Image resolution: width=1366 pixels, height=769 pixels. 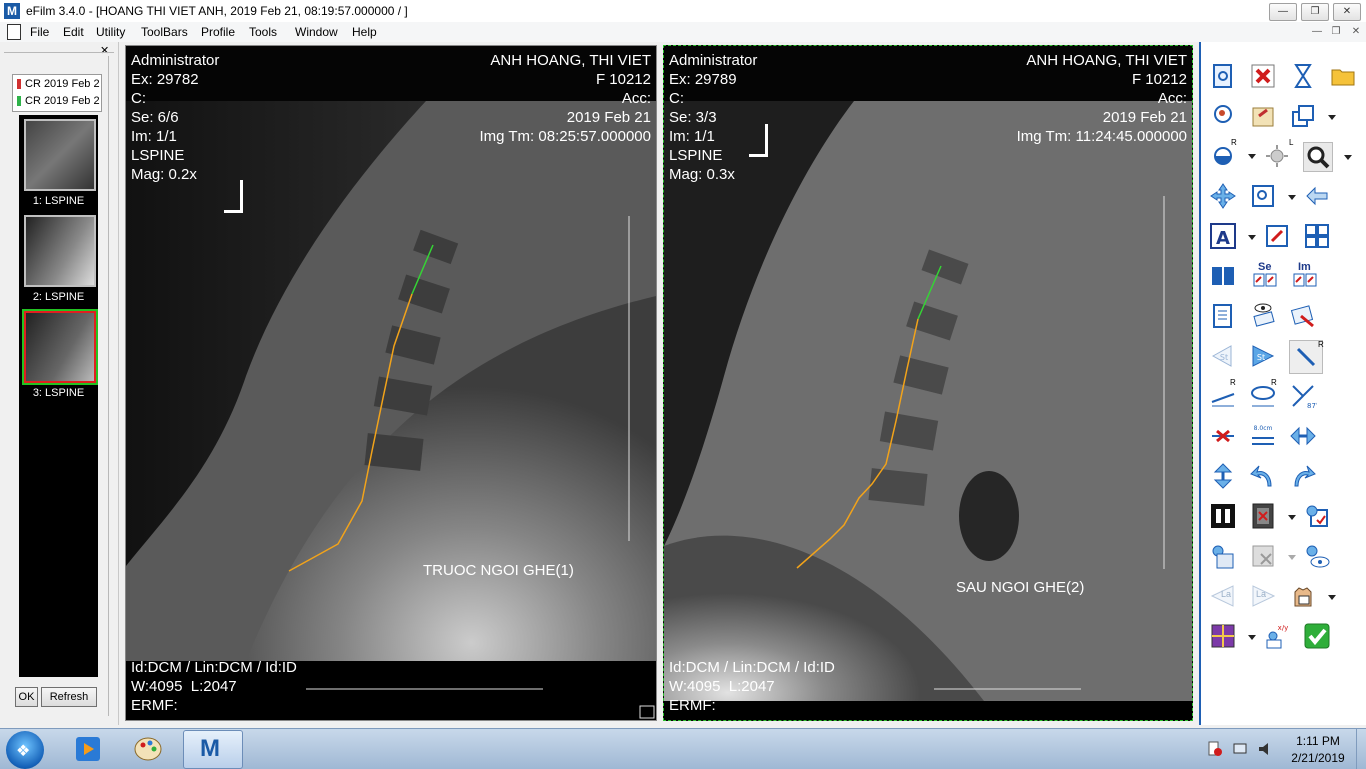 What do you see at coordinates (110, 32) in the screenshot?
I see `menu-utility: Utility` at bounding box center [110, 32].